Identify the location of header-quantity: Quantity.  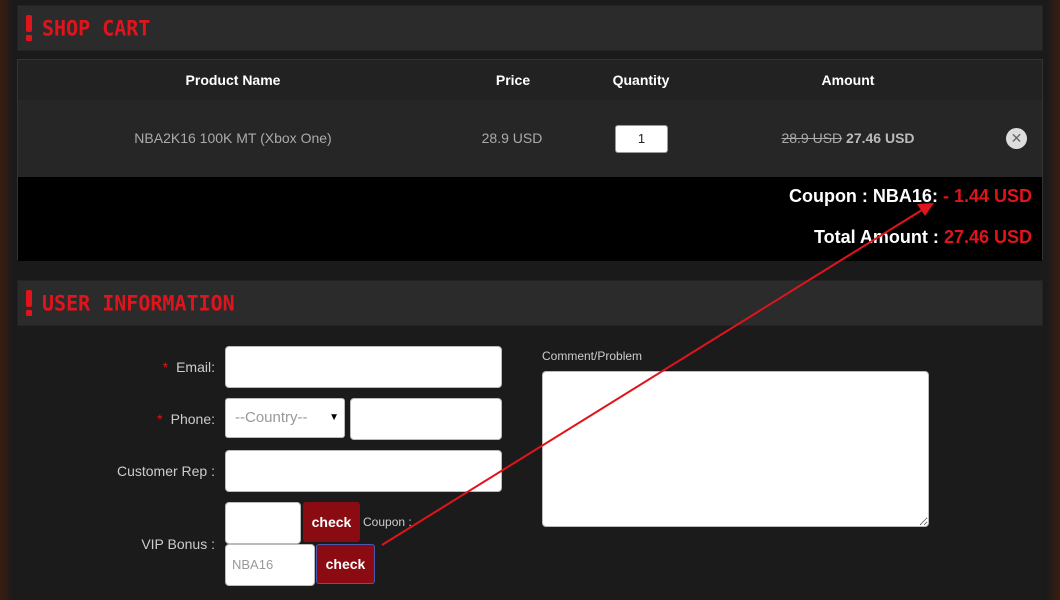
(641, 80).